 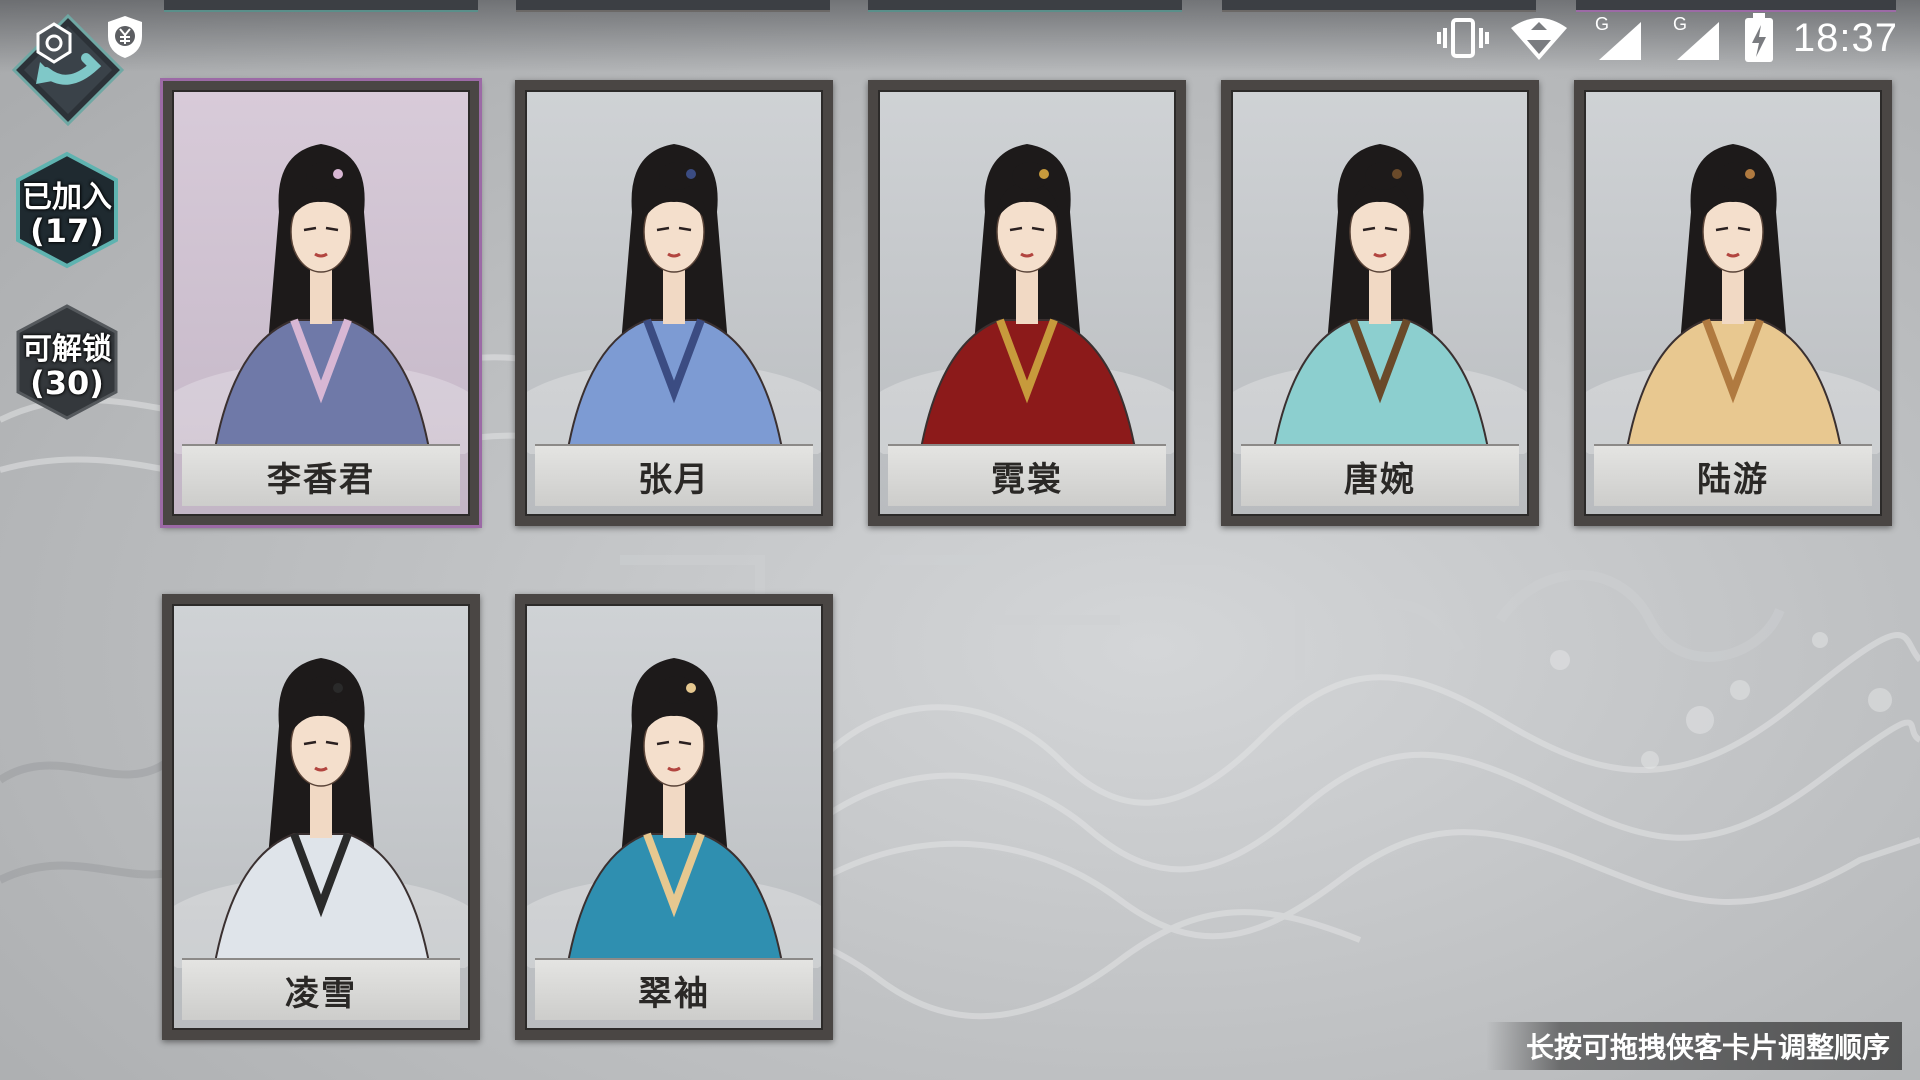 I want to click on hero-name: 唐婉, so click(x=1380, y=479).